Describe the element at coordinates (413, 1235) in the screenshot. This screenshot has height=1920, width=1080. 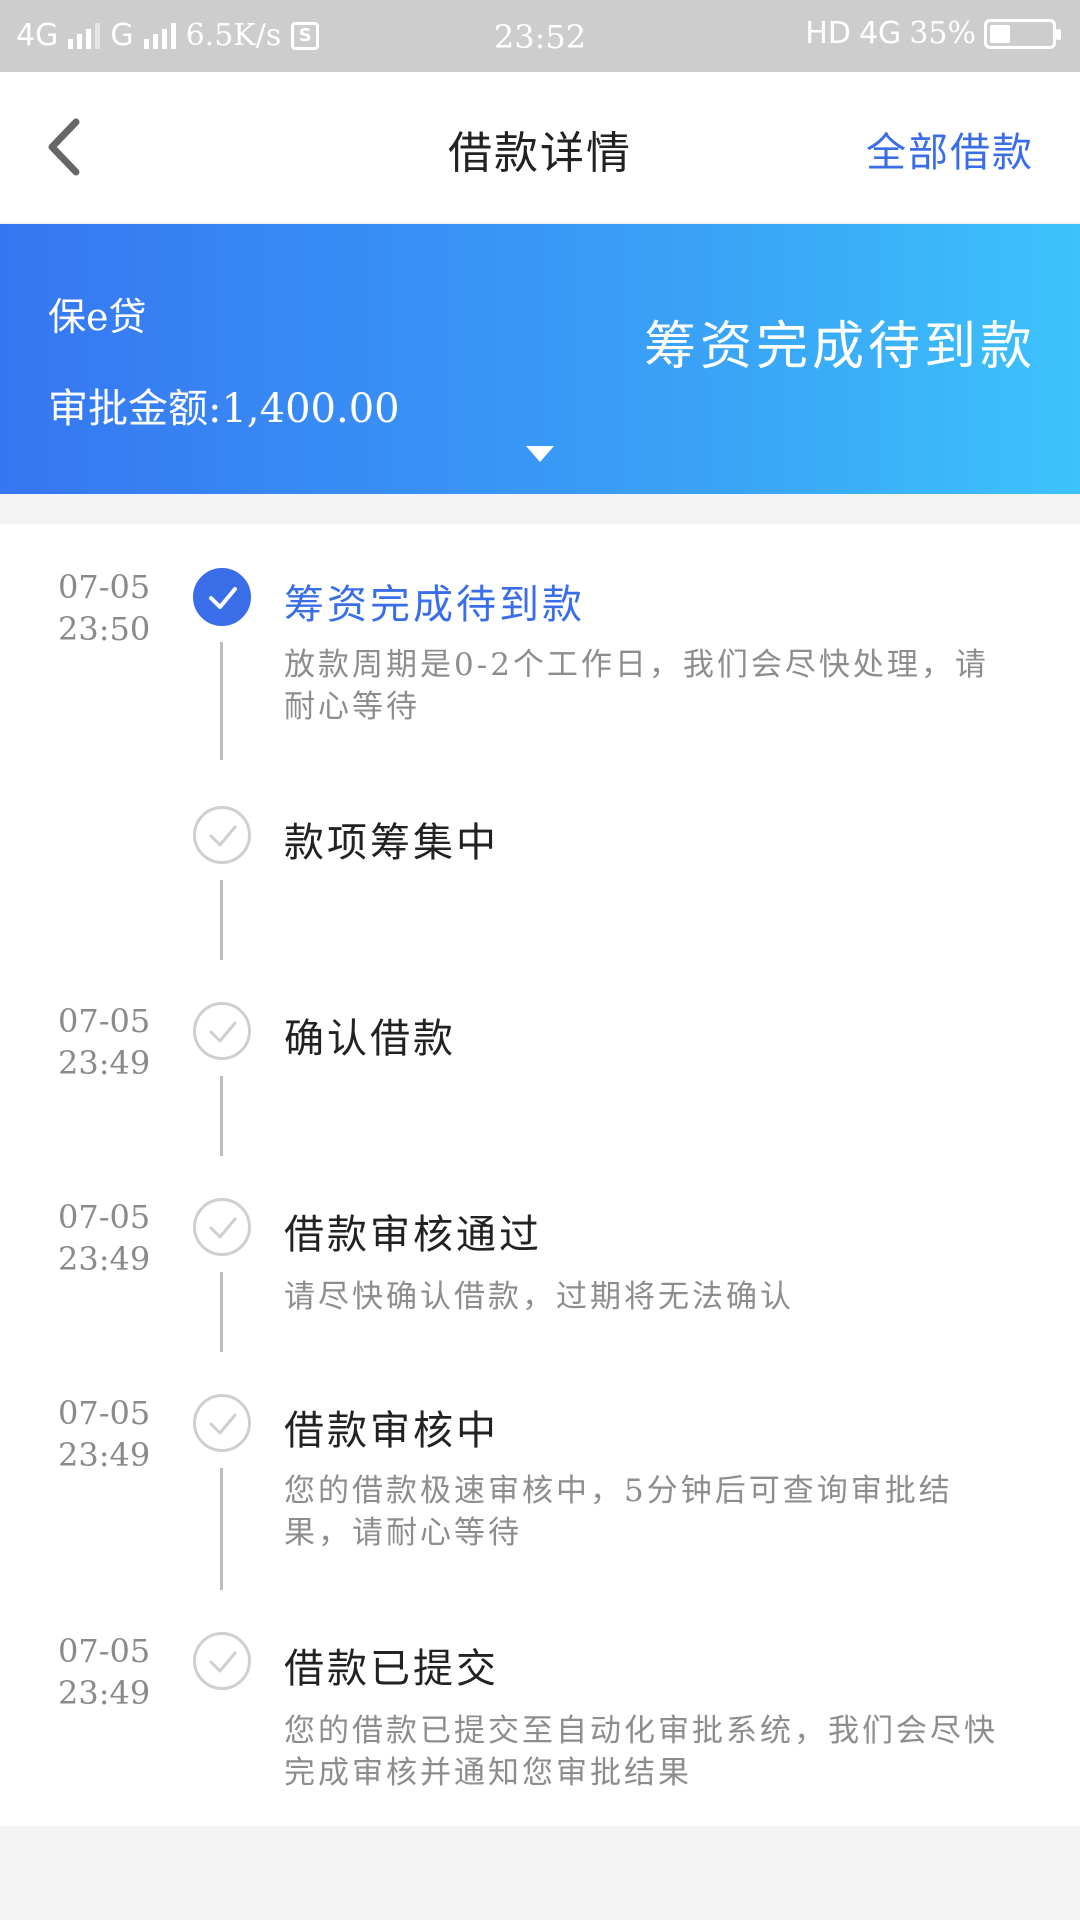
I see `step-title: 借款审核通过` at that location.